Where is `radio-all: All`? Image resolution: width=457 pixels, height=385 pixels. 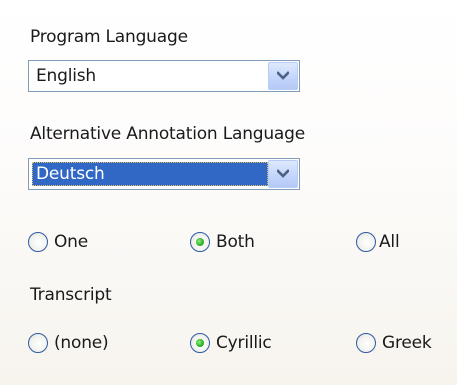
radio-all: All is located at coordinates (378, 242).